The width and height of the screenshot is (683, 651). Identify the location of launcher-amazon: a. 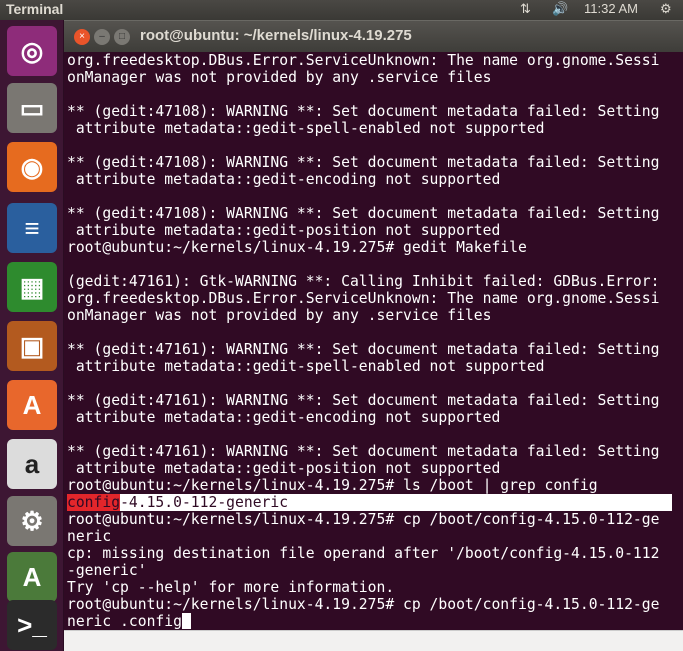
(32, 464).